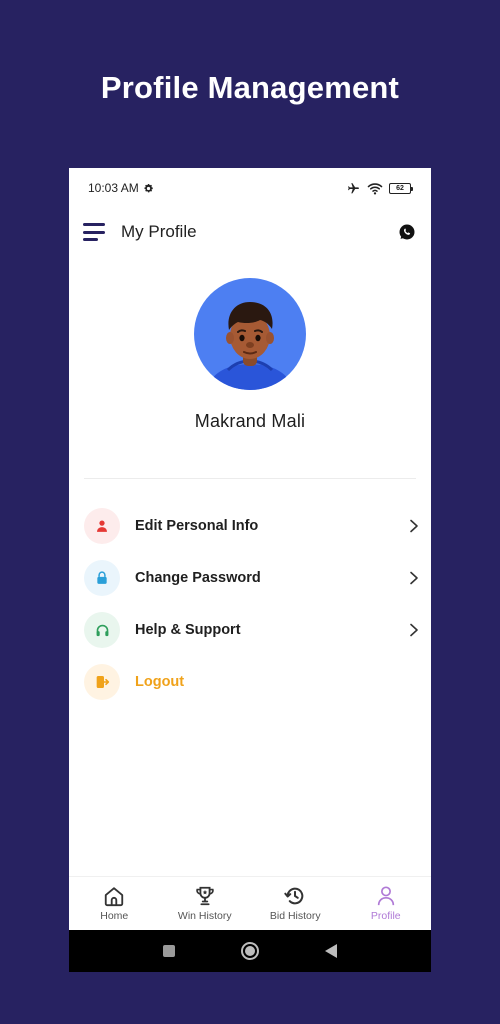  What do you see at coordinates (95, 232) in the screenshot?
I see `menu-hamburger-icon` at bounding box center [95, 232].